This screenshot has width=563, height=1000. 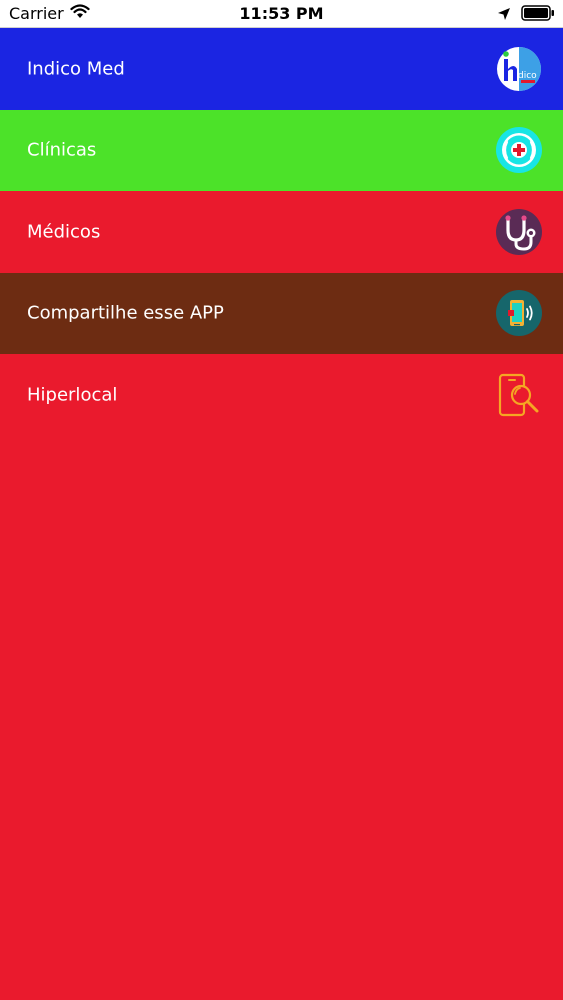 What do you see at coordinates (519, 313) in the screenshot?
I see `share-phone-icon` at bounding box center [519, 313].